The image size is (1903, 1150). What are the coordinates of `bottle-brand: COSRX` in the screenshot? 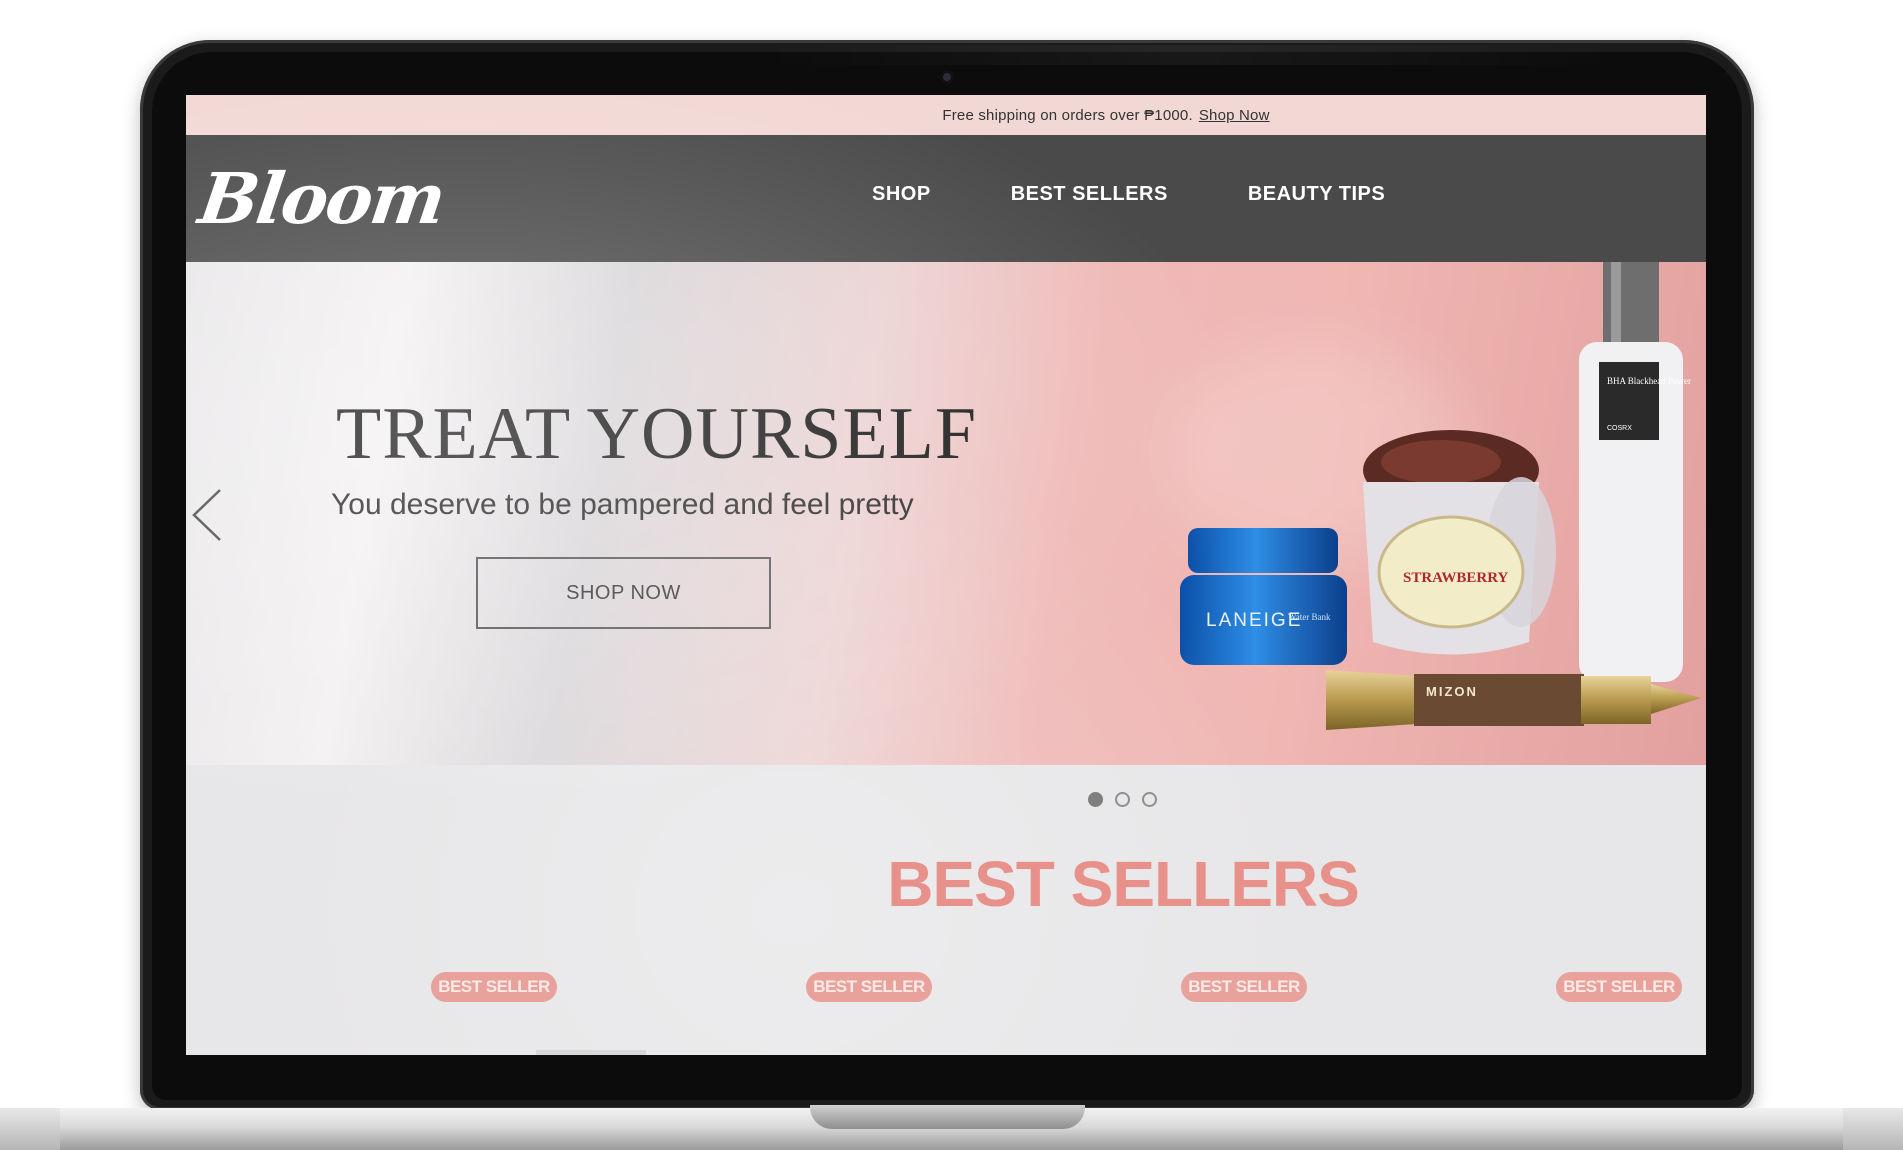 It's located at (1619, 428).